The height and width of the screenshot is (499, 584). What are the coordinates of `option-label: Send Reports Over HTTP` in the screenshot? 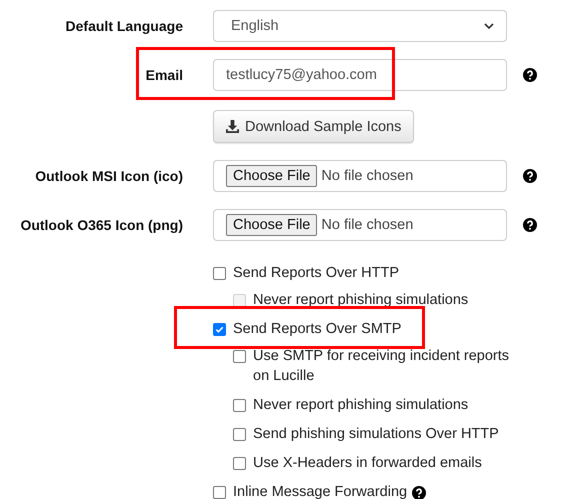 It's located at (316, 273).